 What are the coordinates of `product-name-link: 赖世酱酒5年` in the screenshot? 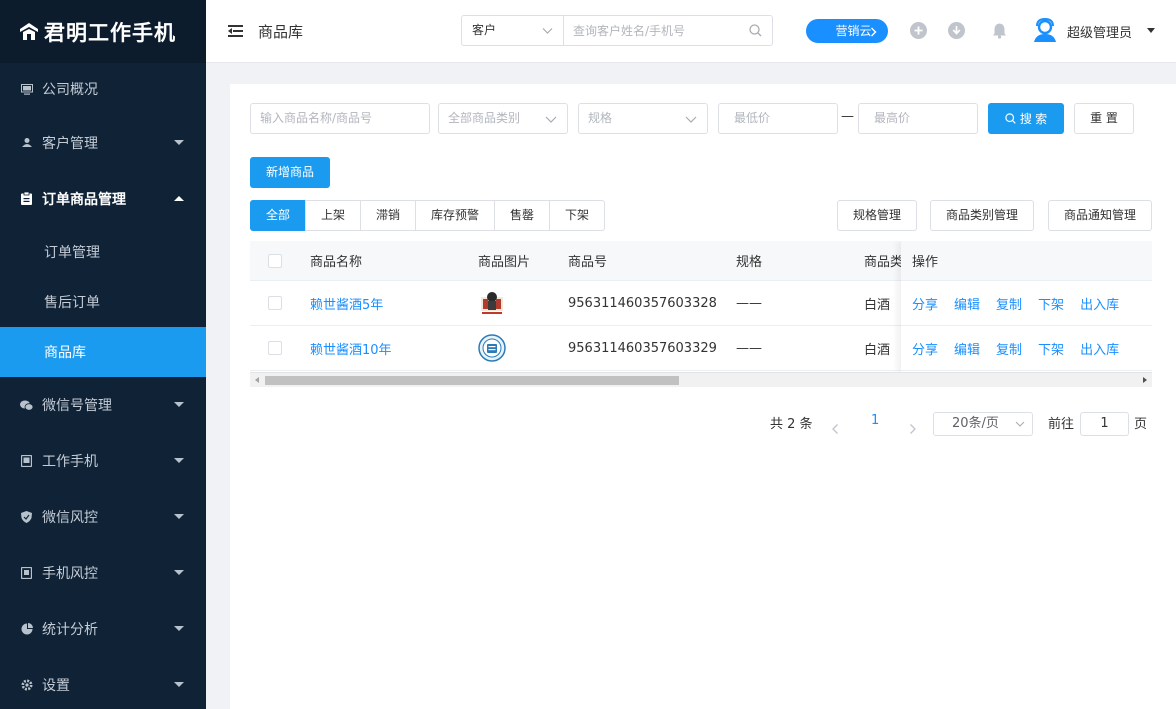 It's located at (346, 303).